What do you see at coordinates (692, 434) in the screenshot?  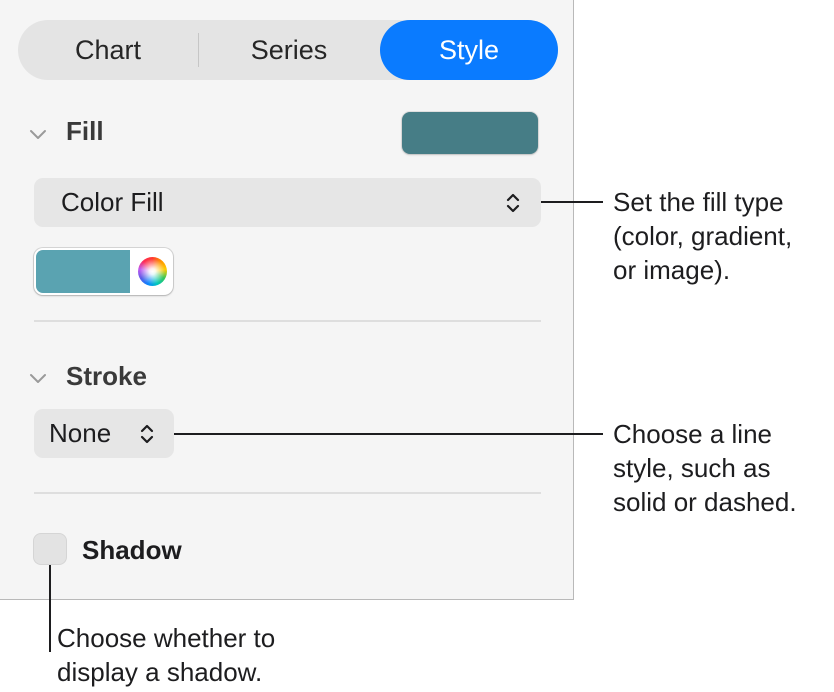 I see `callout-line-text: Choose a line` at bounding box center [692, 434].